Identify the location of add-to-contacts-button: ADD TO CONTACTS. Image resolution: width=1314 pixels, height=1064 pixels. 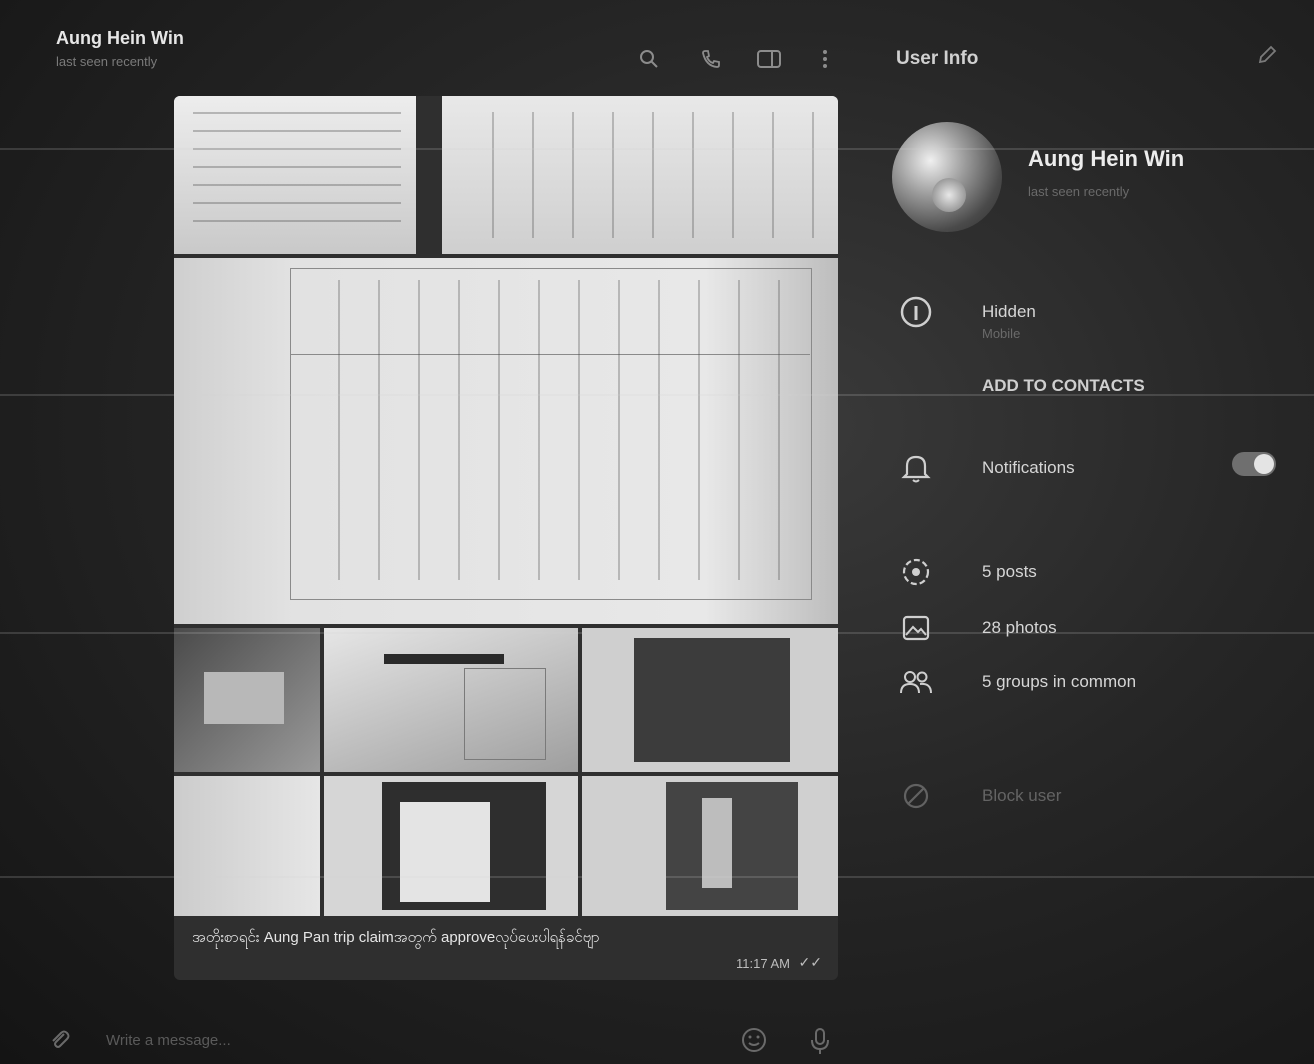
(1063, 386).